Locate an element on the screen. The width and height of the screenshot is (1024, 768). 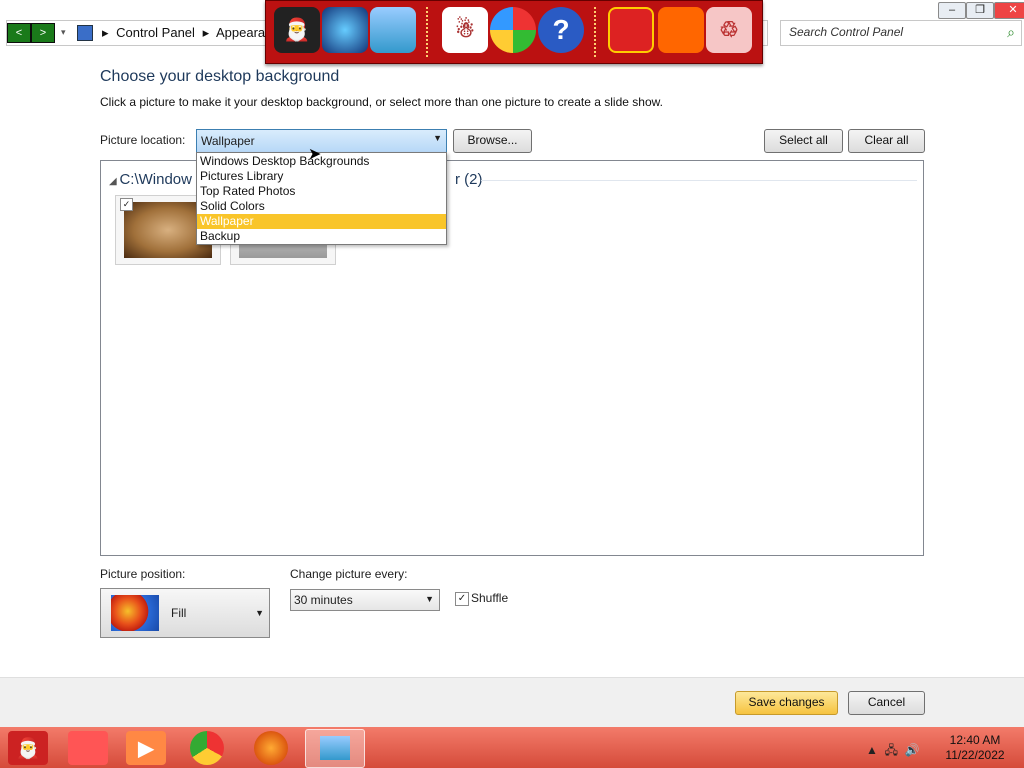
breadcrumb: ▸ Control Panel ▸ Appearanc is located at coordinates (192, 33).